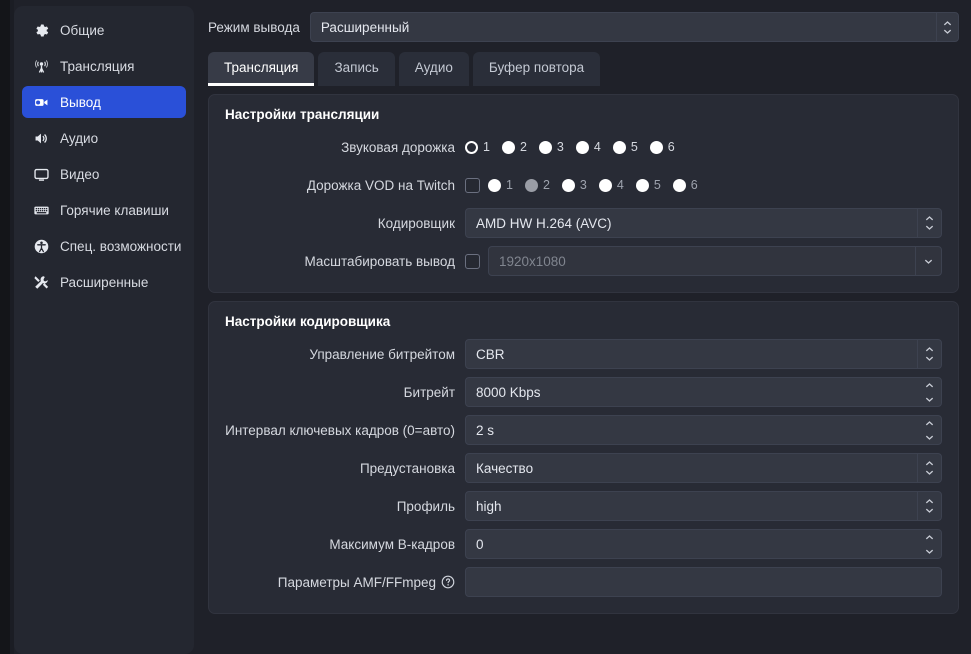 Image resolution: width=971 pixels, height=654 pixels. What do you see at coordinates (715, 261) in the screenshot?
I see `rescale-resolution-combobox: 1920x1080` at bounding box center [715, 261].